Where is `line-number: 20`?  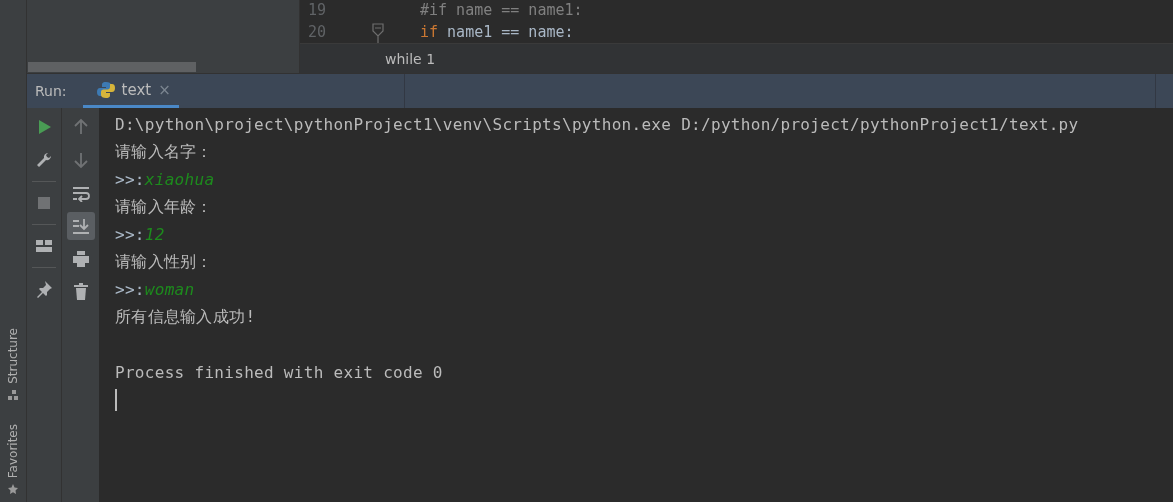 line-number: 20 is located at coordinates (316, 32).